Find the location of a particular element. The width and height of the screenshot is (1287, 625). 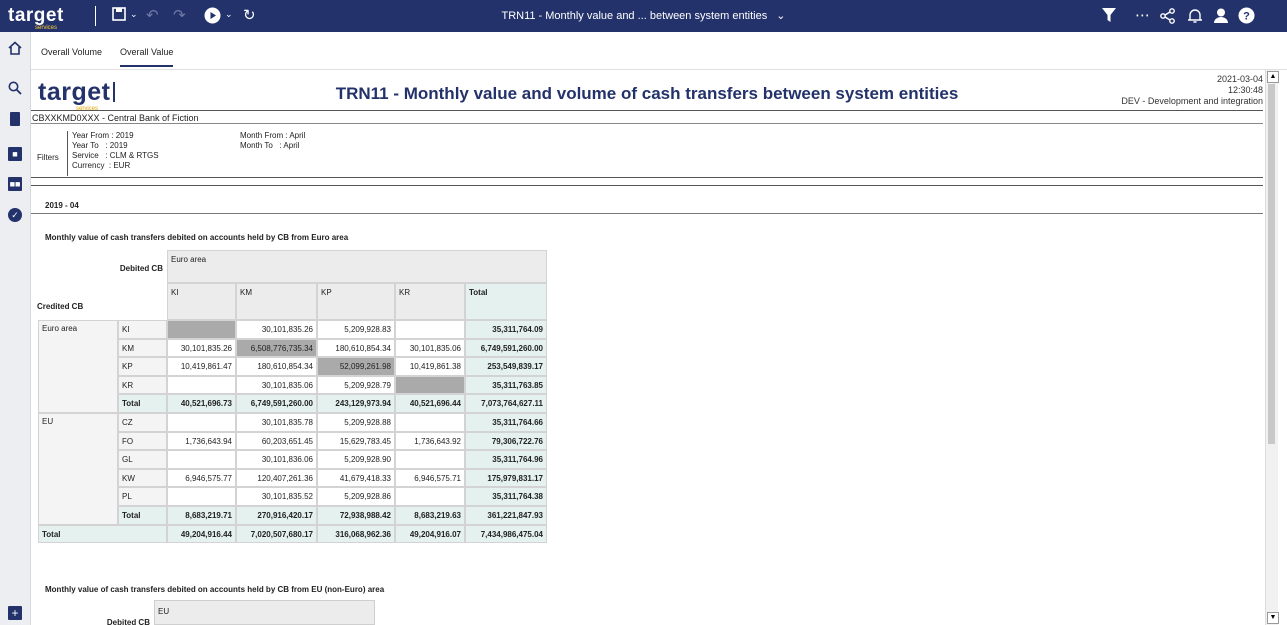

scroll-up-icon: ▲ is located at coordinates (1273, 77).